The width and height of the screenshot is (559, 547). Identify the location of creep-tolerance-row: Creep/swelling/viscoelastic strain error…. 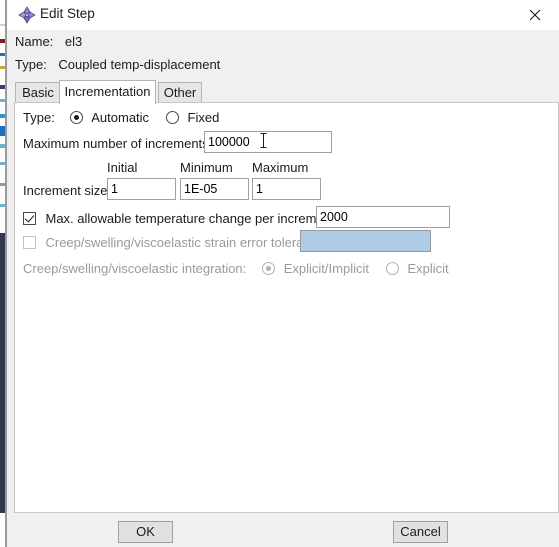
(175, 242).